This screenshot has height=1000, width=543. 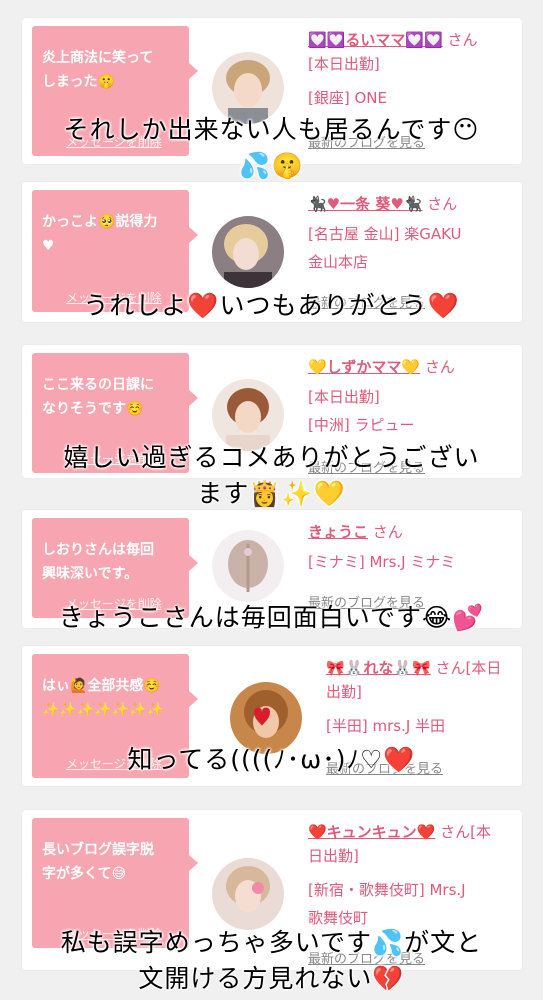 I want to click on user-name-link: 💟💟るいママ💟💟, so click(x=375, y=40).